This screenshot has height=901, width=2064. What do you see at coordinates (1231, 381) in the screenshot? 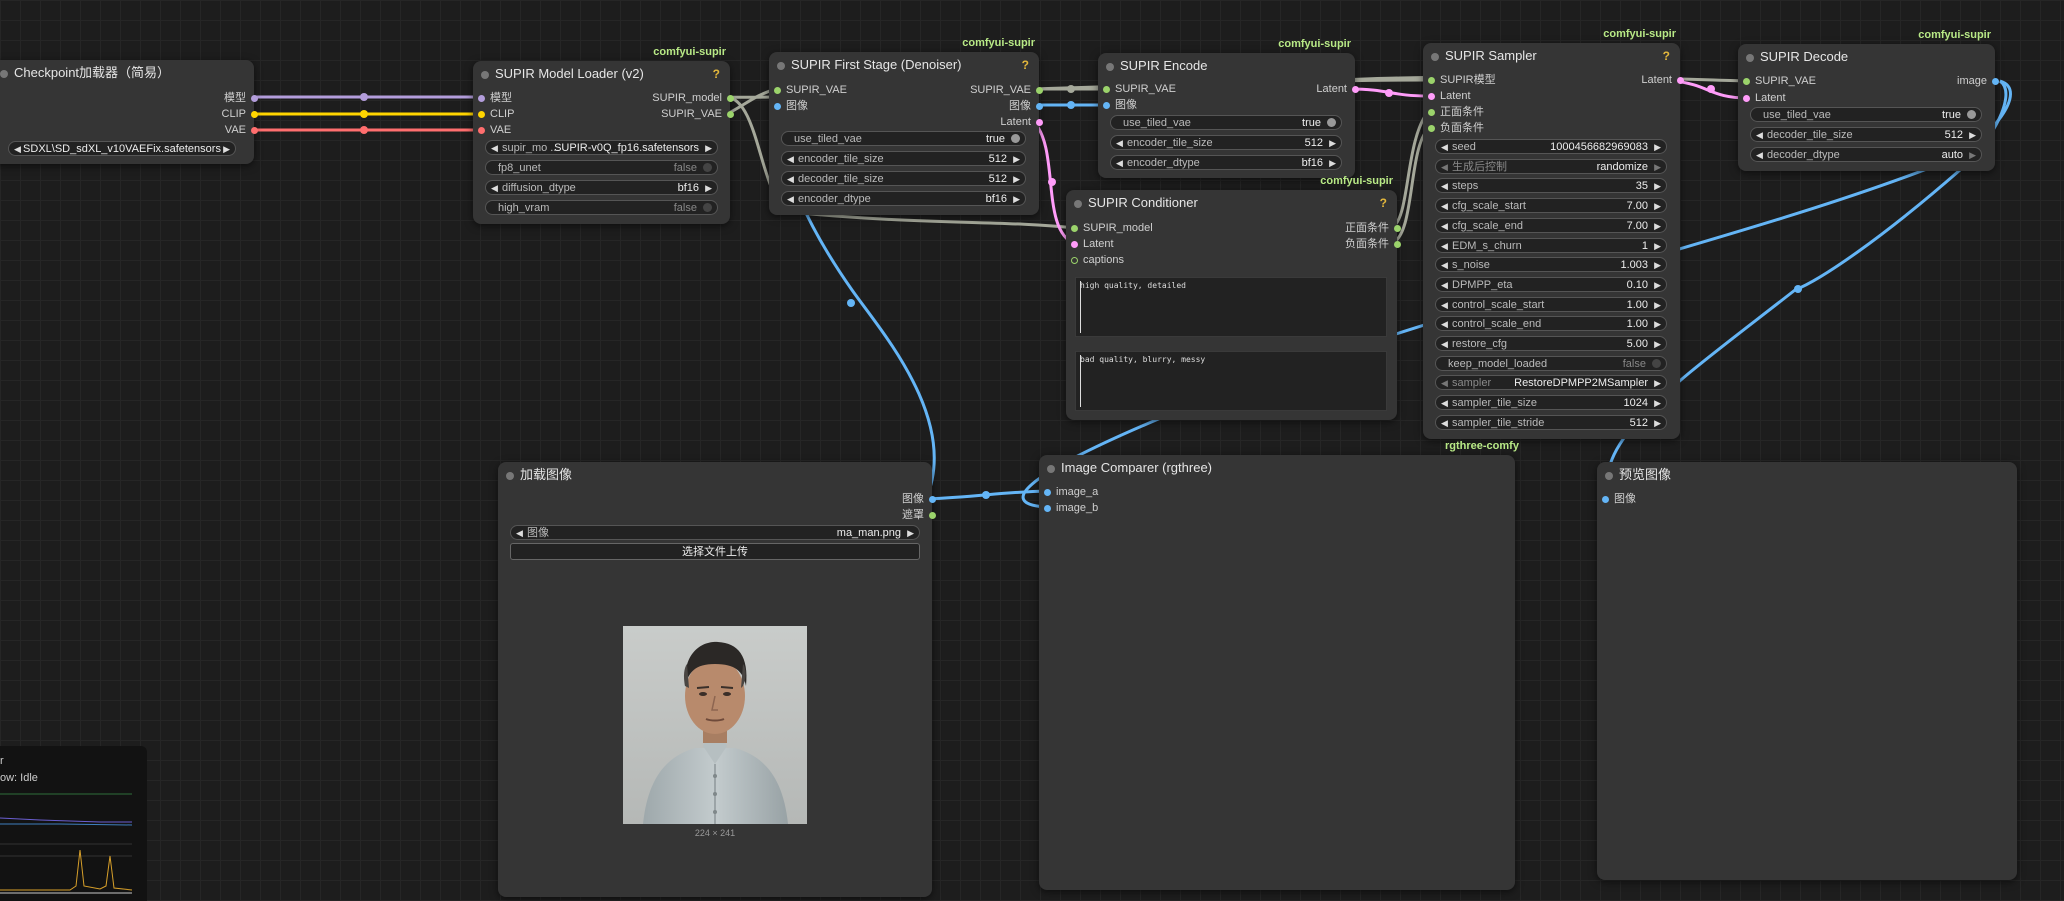
I see `negative-prompt-textarea: bad quality, blurry, messy` at bounding box center [1231, 381].